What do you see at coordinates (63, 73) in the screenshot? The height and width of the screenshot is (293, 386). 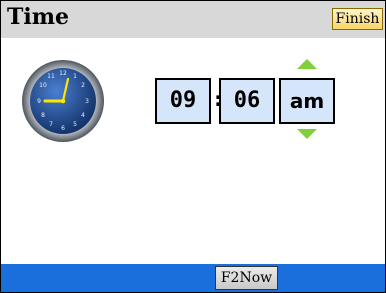 I see `svg-text: 12` at bounding box center [63, 73].